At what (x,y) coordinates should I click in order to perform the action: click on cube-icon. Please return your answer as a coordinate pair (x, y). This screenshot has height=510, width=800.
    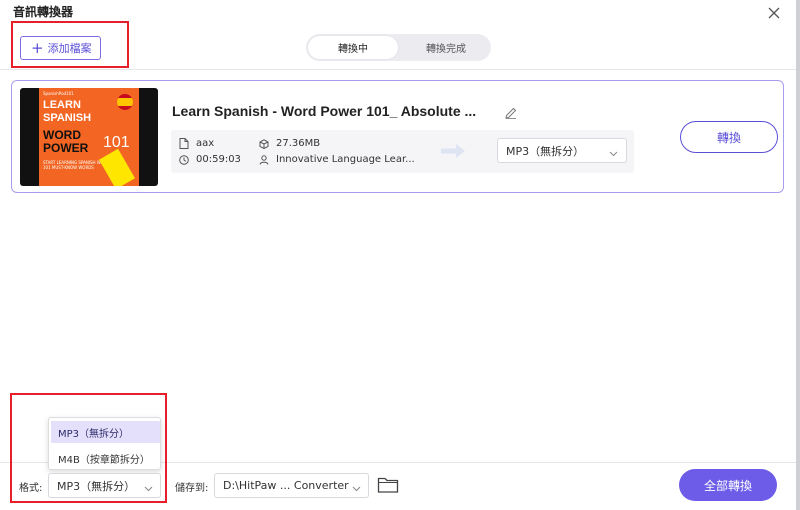
    Looking at the image, I should click on (264, 143).